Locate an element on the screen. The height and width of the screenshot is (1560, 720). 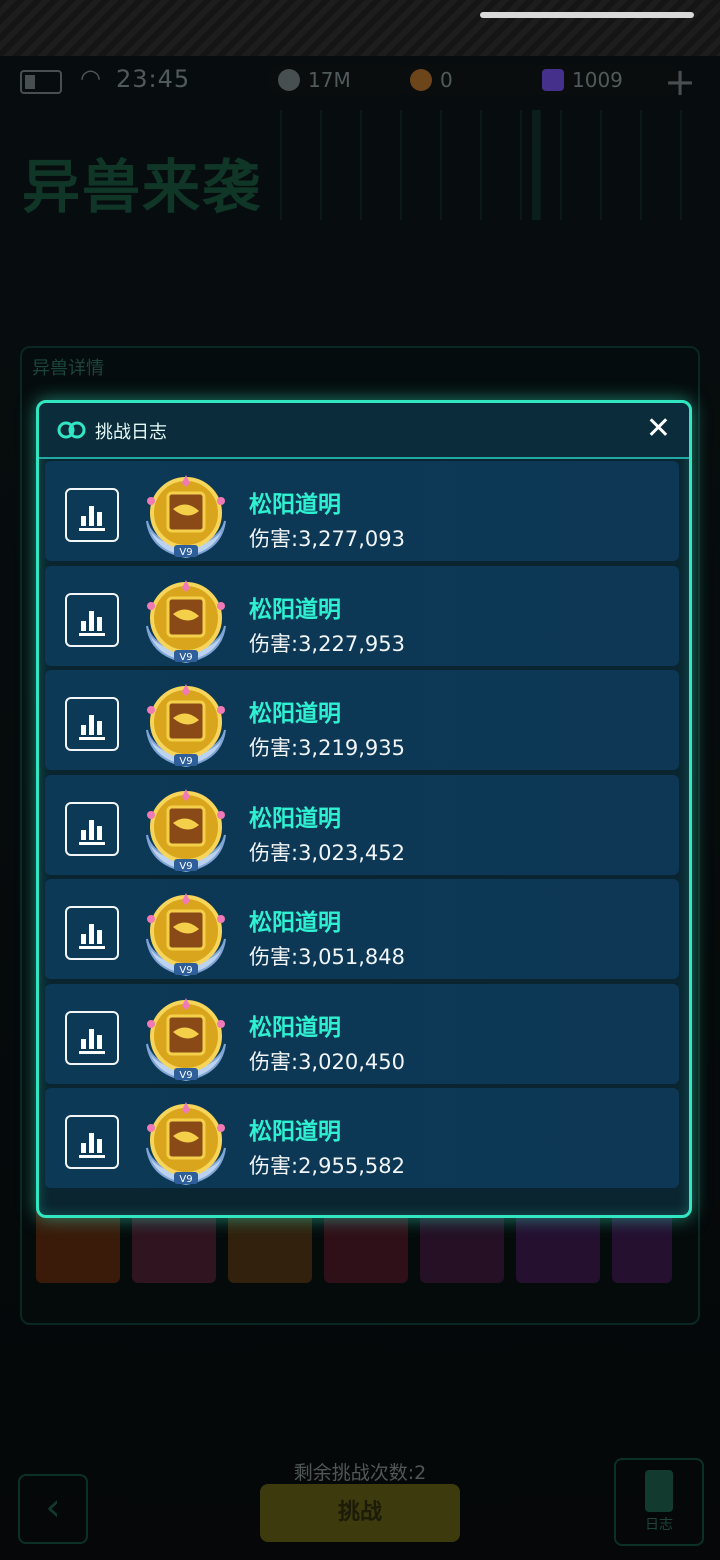
damage-value: 伤害:2,955,582 is located at coordinates (327, 1166).